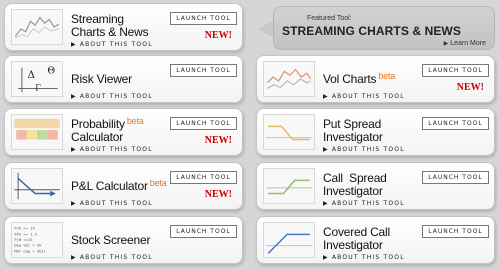 Image resolution: width=500 pixels, height=269 pixels. What do you see at coordinates (355, 185) in the screenshot?
I see `tool-title: Call Spread Investigator` at bounding box center [355, 185].